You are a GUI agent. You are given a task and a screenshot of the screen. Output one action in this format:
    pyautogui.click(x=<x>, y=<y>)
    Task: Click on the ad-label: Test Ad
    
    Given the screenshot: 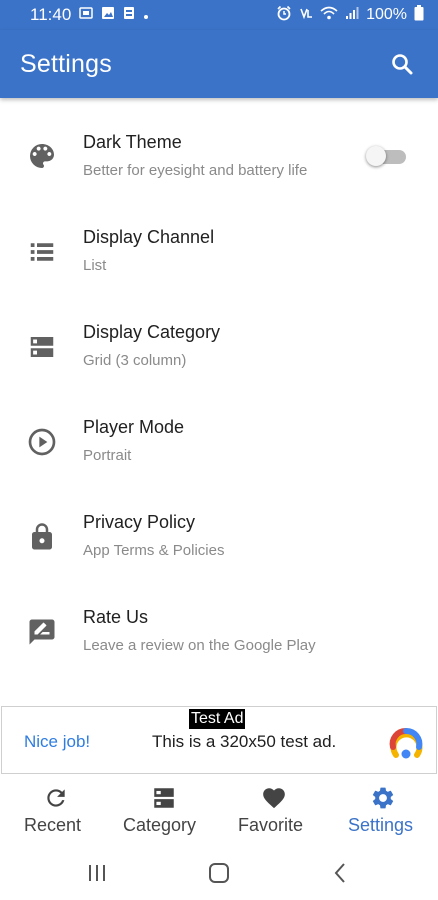 What is the action you would take?
    pyautogui.click(x=217, y=719)
    